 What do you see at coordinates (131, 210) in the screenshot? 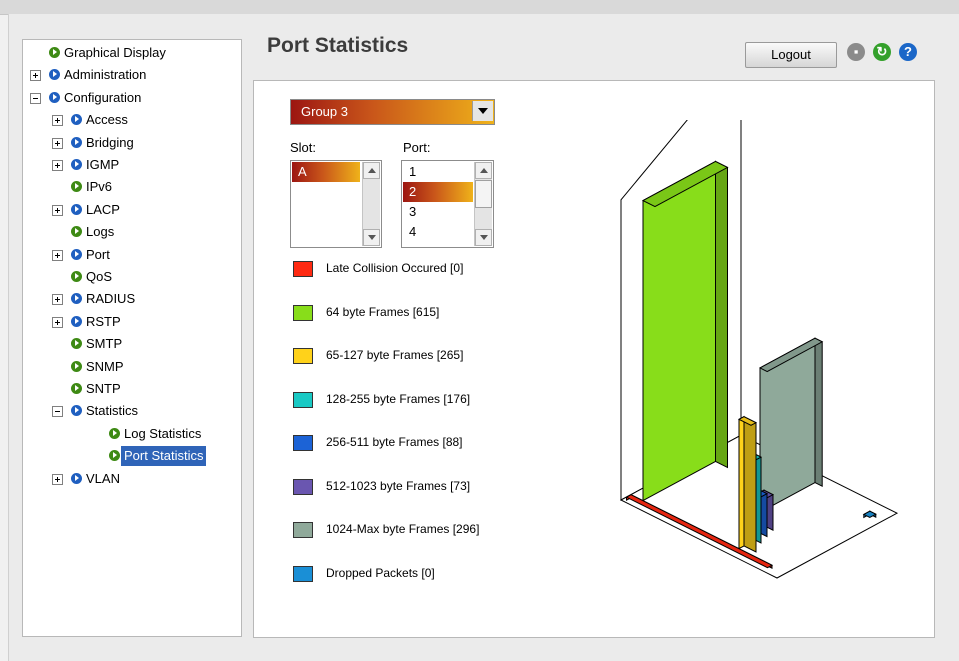
I see `tree-item-lacp: LACP` at bounding box center [131, 210].